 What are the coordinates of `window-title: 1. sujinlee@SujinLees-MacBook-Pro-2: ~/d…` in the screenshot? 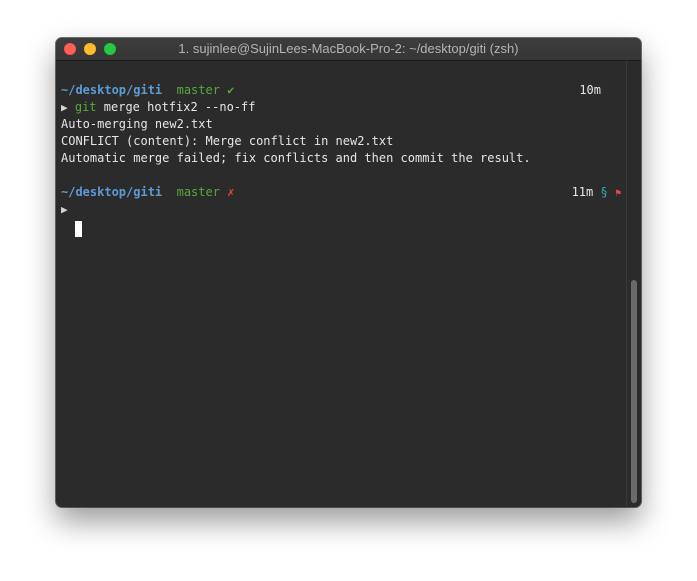 It's located at (348, 48).